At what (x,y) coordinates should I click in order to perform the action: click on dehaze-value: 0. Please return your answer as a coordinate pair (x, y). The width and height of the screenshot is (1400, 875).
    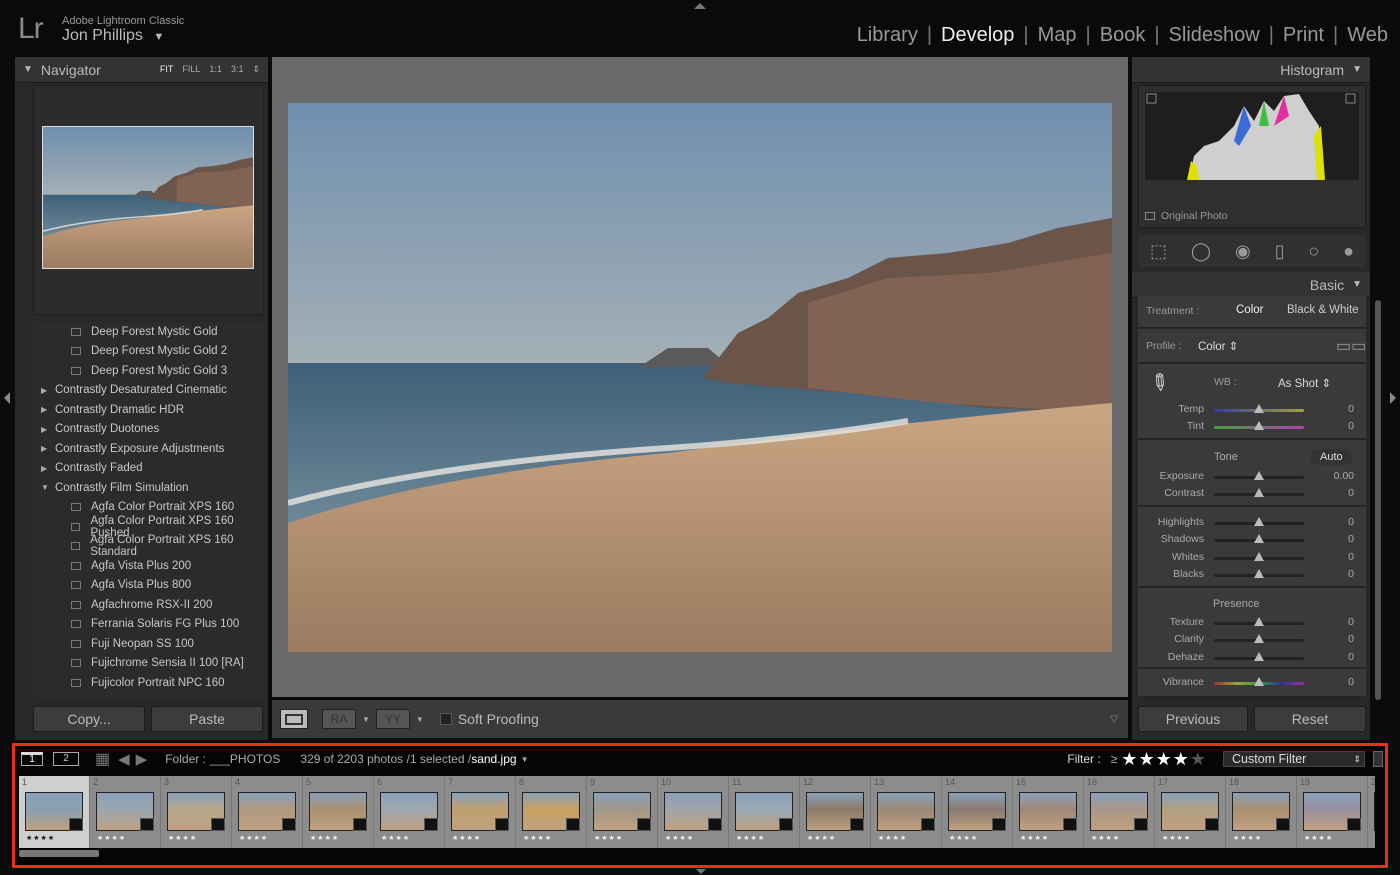
    Looking at the image, I should click on (1351, 657).